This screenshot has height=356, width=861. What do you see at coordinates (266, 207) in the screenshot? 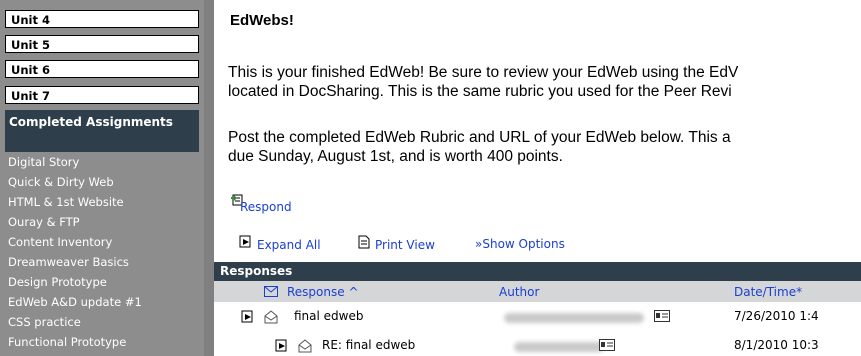
I see `respond-link: Respond` at bounding box center [266, 207].